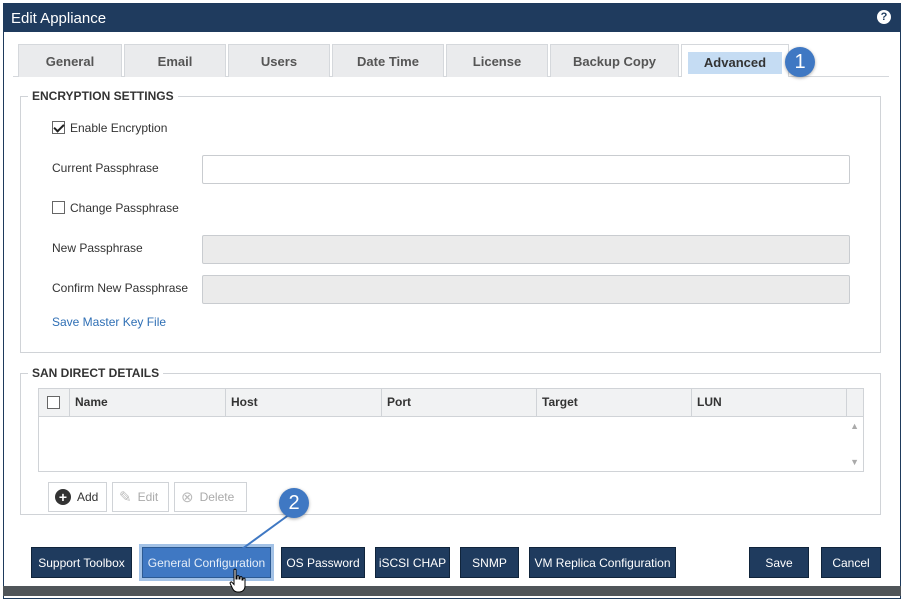 The image size is (905, 604). I want to click on hand-cursor-icon, so click(237, 580).